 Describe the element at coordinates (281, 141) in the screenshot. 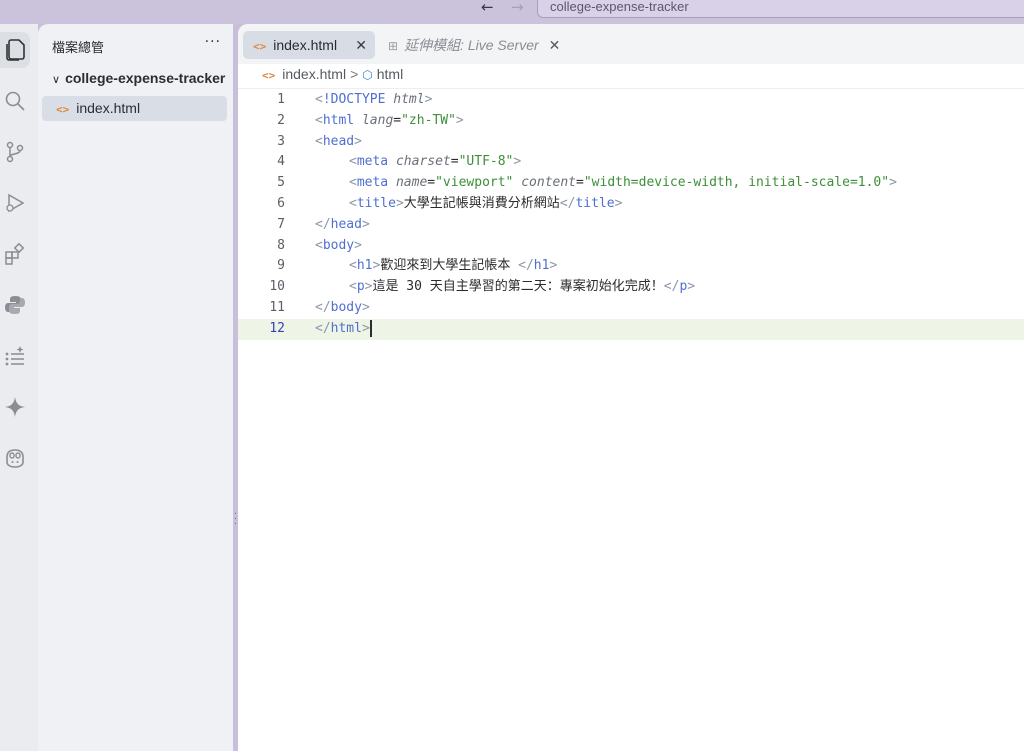

I see `line-number: 3` at that location.